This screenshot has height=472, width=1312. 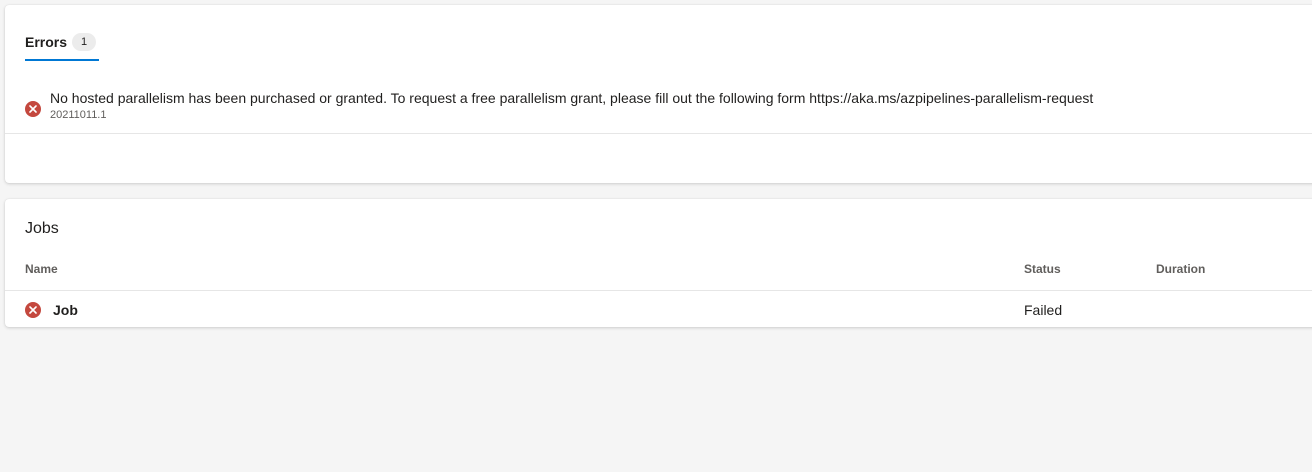 What do you see at coordinates (46, 42) in the screenshot?
I see `tab-errors-label: Errors` at bounding box center [46, 42].